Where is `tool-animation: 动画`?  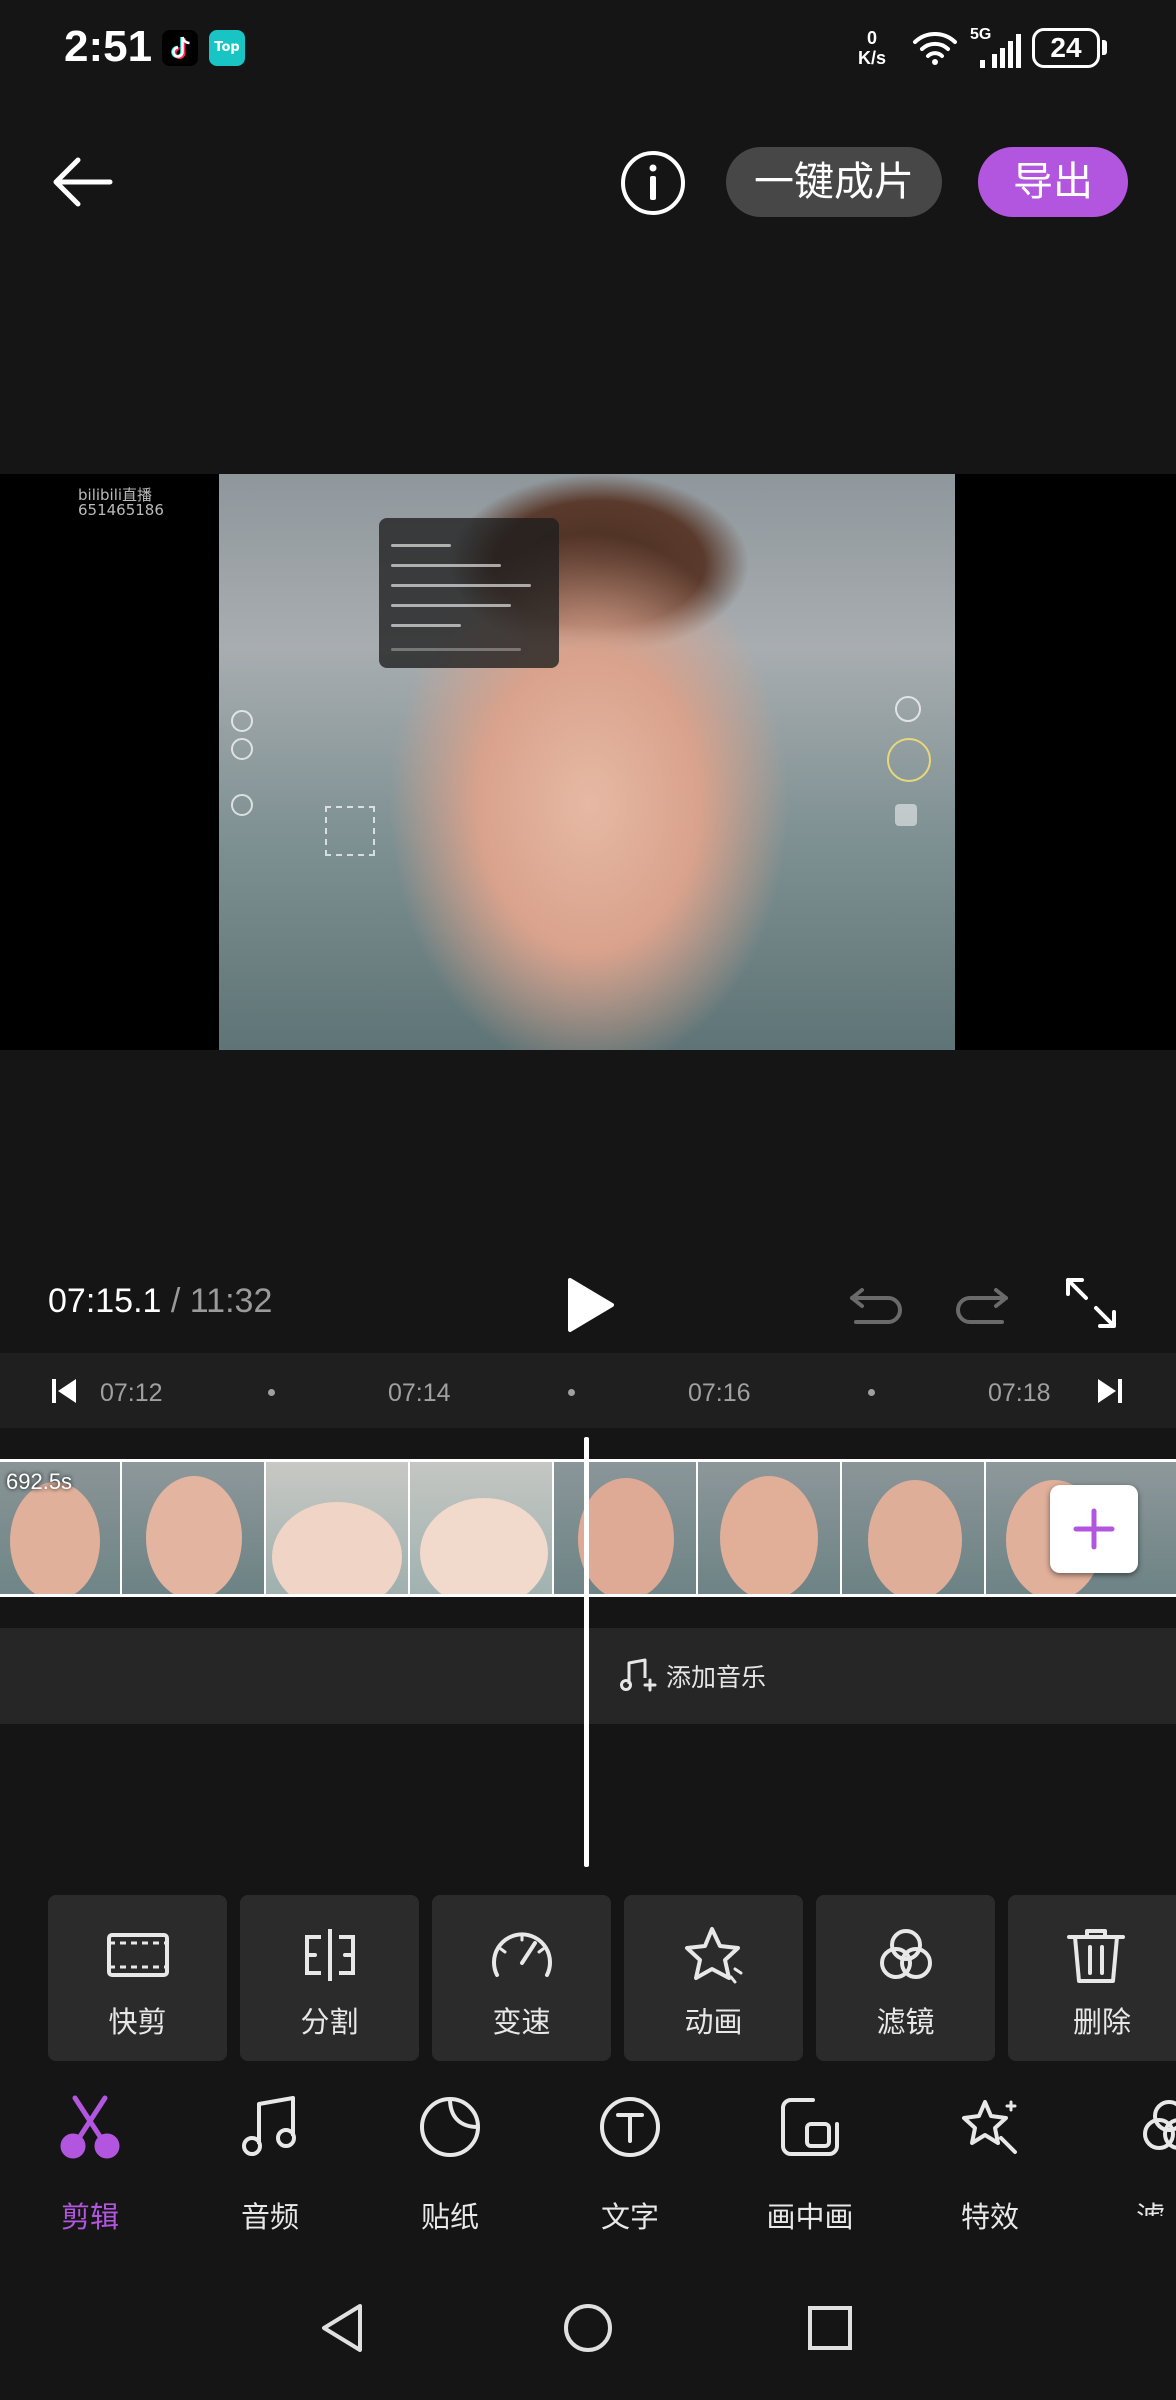
tool-animation: 动画 is located at coordinates (713, 1978).